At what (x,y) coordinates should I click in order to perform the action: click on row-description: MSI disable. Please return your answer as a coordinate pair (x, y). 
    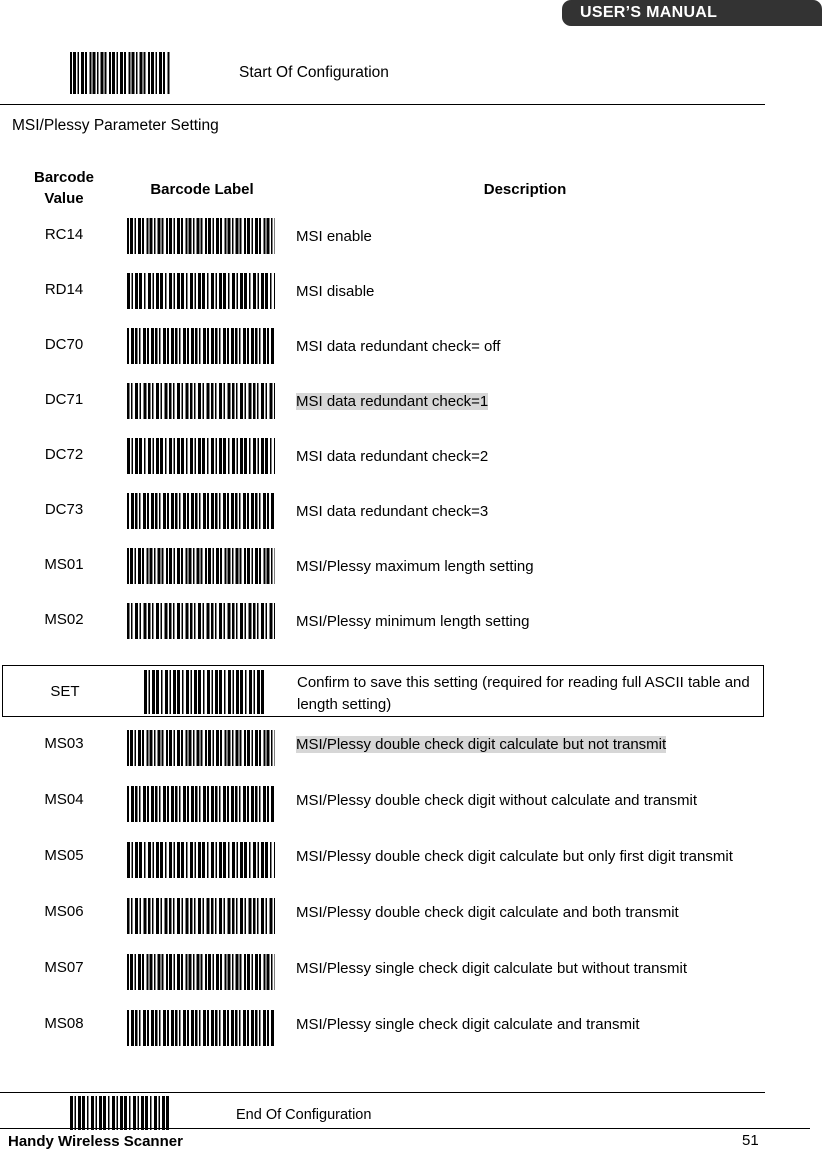
    Looking at the image, I should click on (335, 291).